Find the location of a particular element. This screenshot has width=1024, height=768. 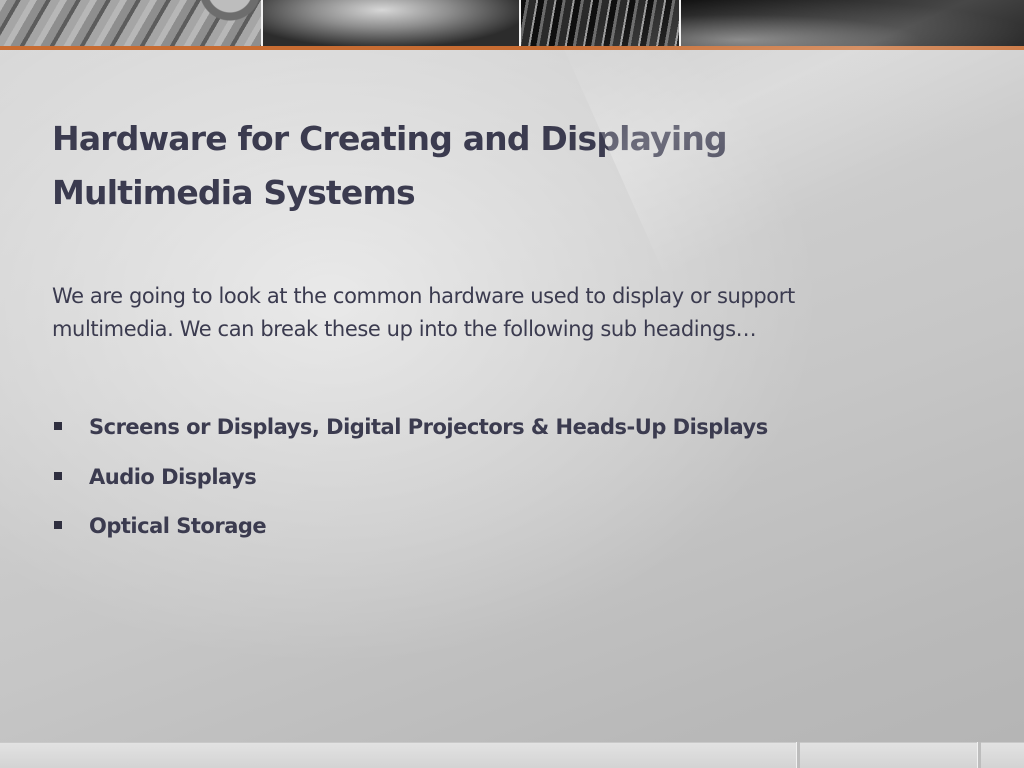

slide-title-line: Multimedia Systems is located at coordinates (234, 192).